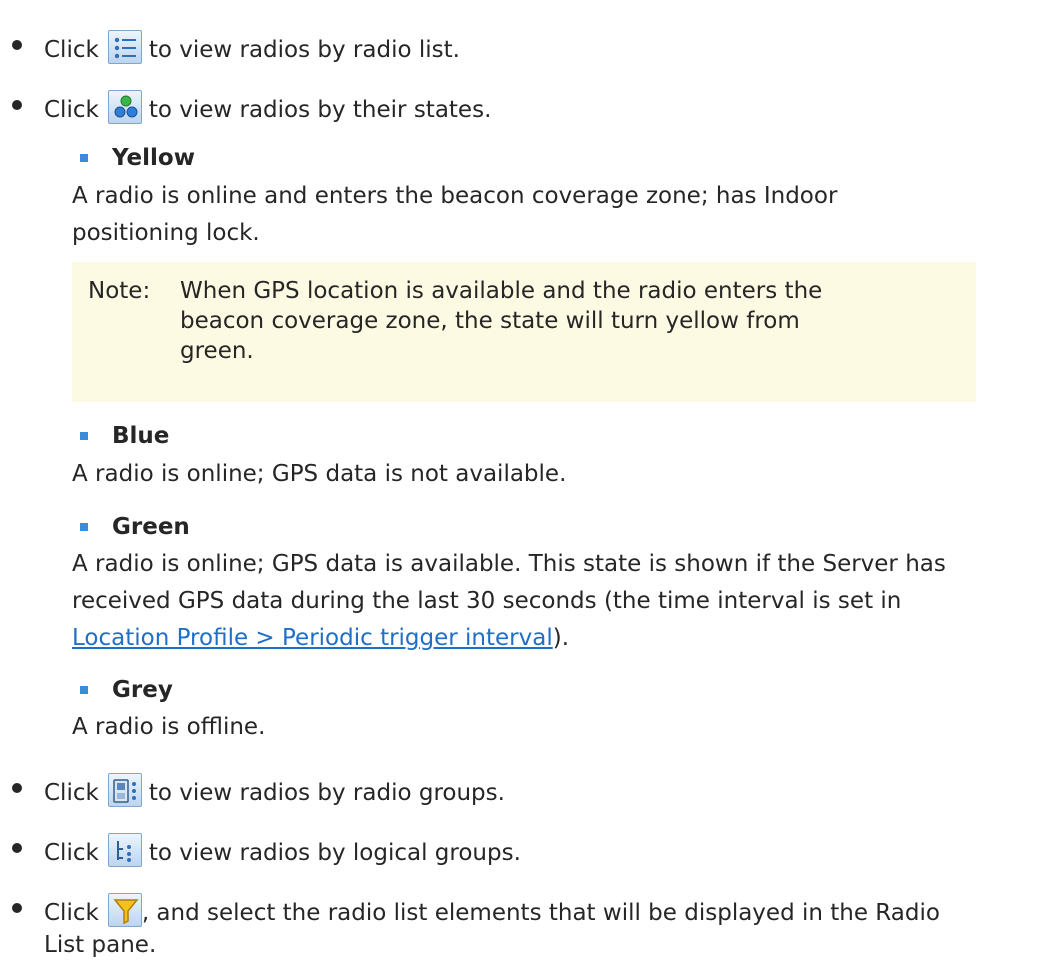 The image size is (1050, 967). I want to click on list-item-radio-list: Click to view radios by radio list., so click(252, 47).